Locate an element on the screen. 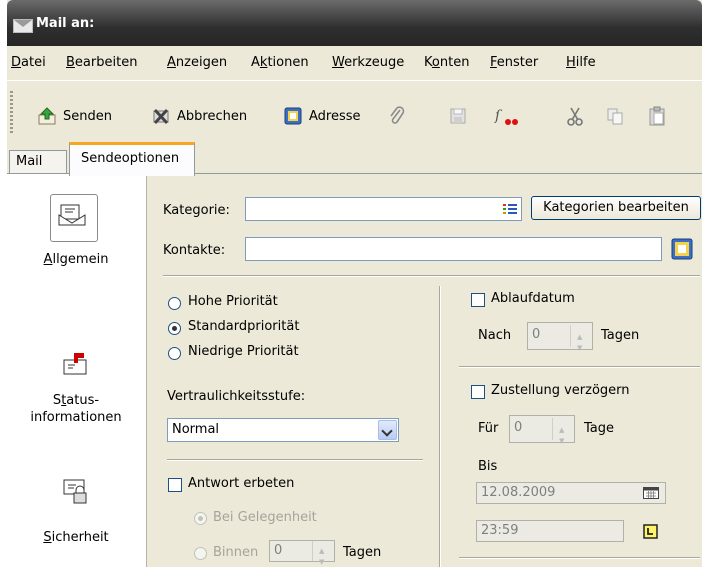 The width and height of the screenshot is (702, 567). reply-convenient-label: Bei Gelegenheit is located at coordinates (265, 517).